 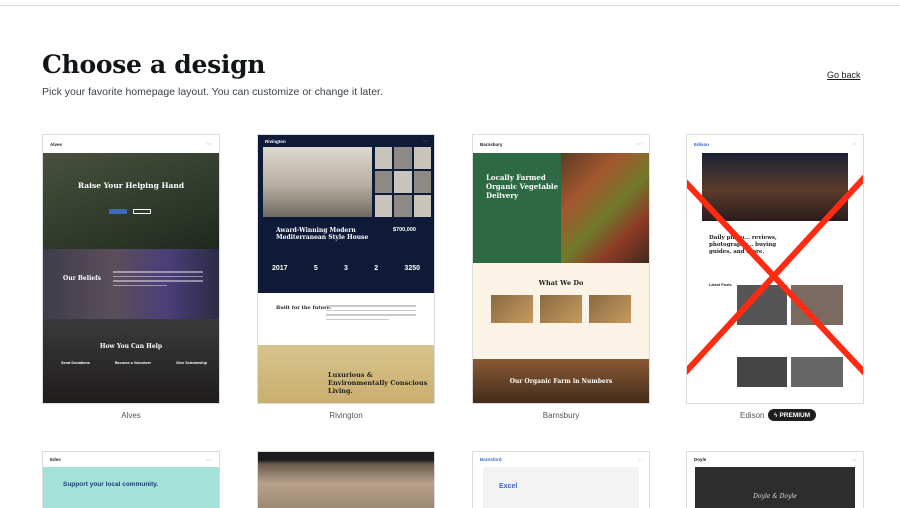 I want to click on mini-site-title: Barnsbury, so click(x=491, y=144).